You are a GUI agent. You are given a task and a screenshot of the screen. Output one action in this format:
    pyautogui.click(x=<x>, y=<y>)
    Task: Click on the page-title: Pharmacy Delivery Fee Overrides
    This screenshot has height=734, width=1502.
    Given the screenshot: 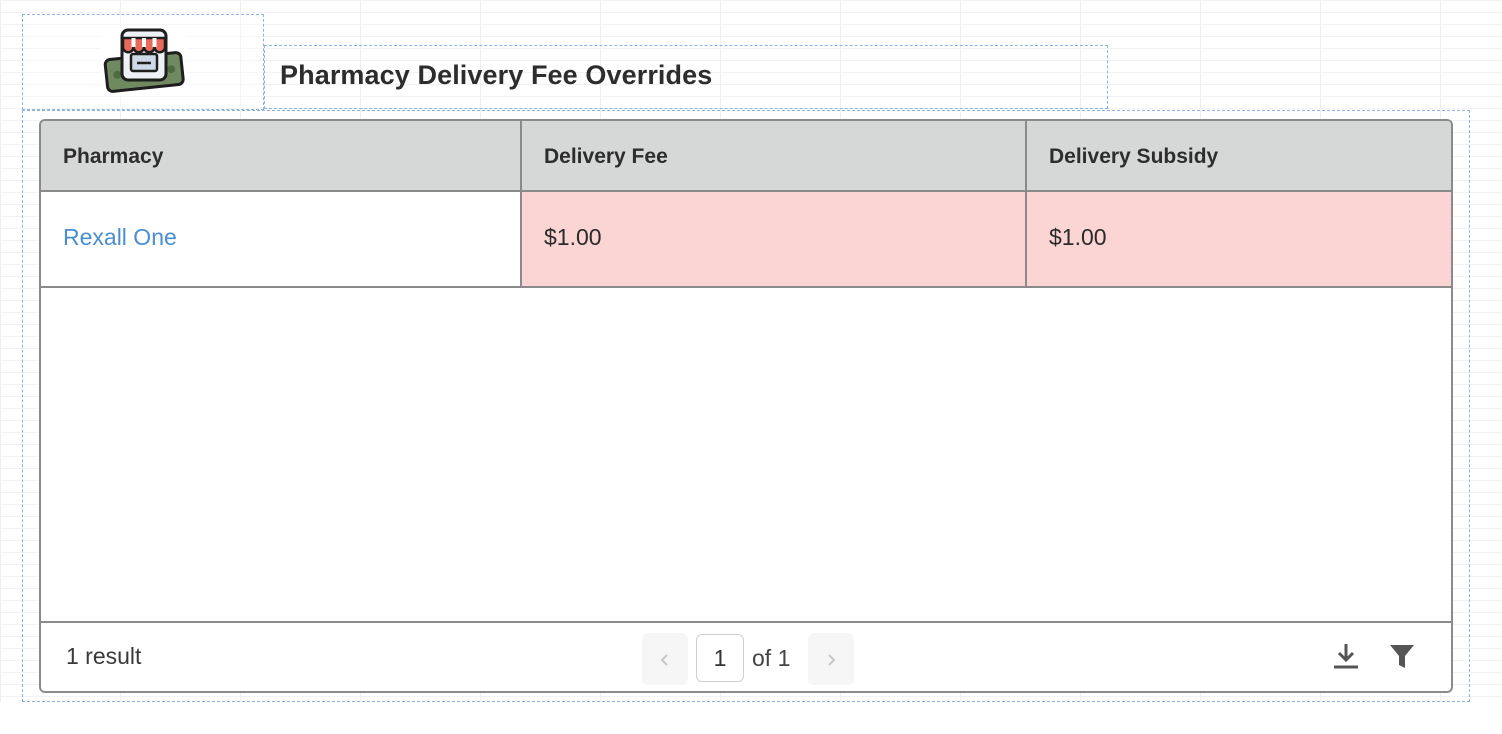 What is the action you would take?
    pyautogui.click(x=496, y=75)
    